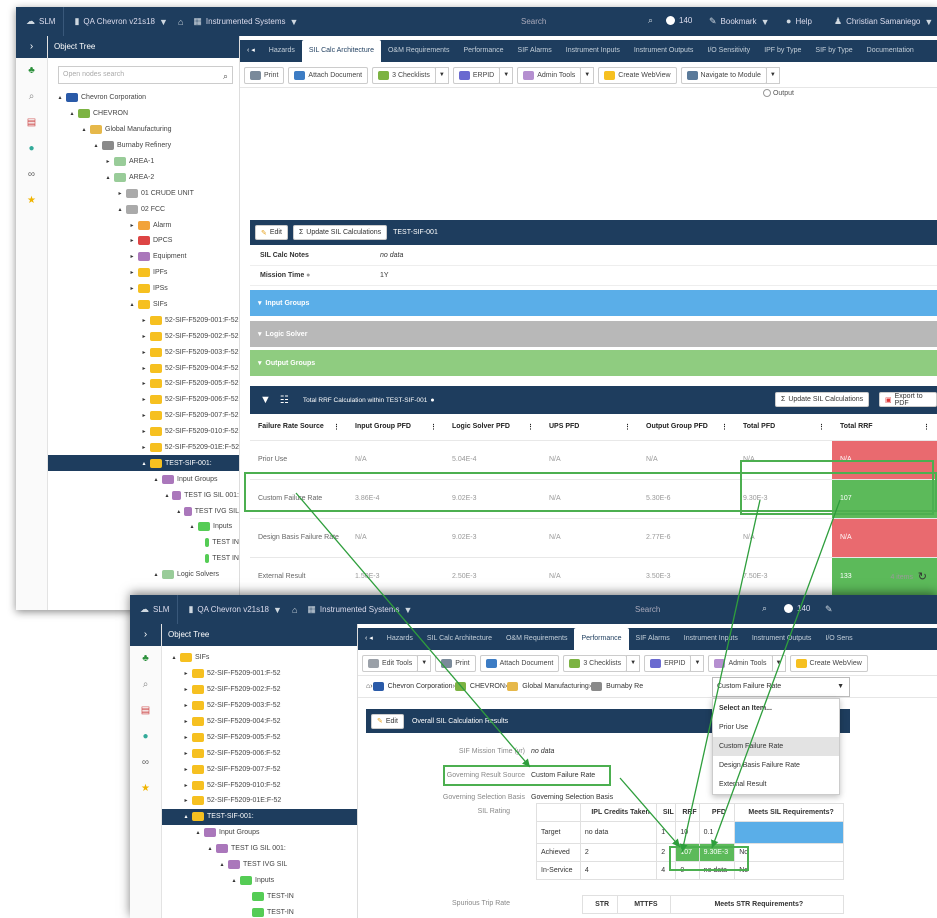 This screenshot has width=937, height=918. I want to click on output-groups-section: ▾ Output Groups, so click(593, 363).